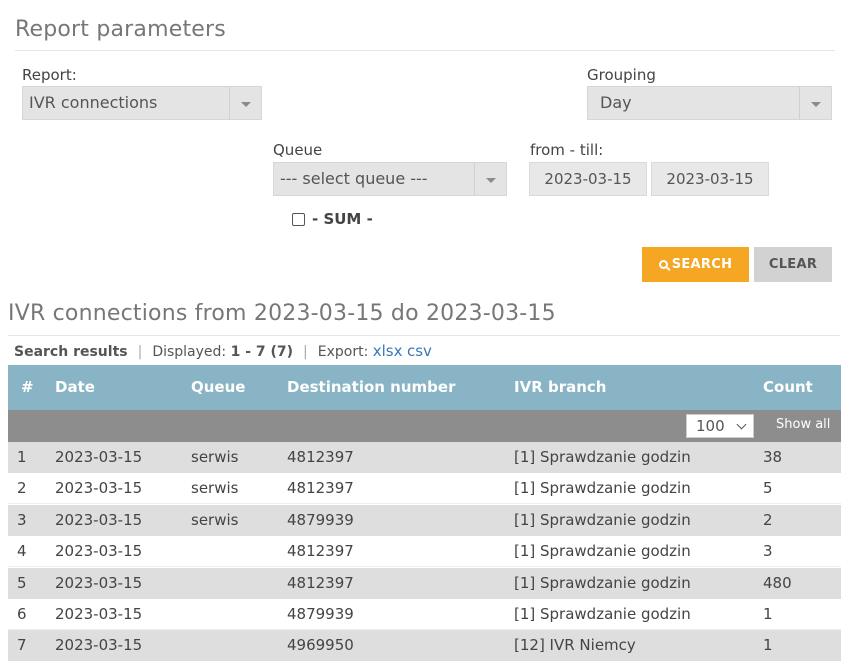 The height and width of the screenshot is (672, 848). I want to click on date-from-input: 2023-03-15, so click(588, 179).